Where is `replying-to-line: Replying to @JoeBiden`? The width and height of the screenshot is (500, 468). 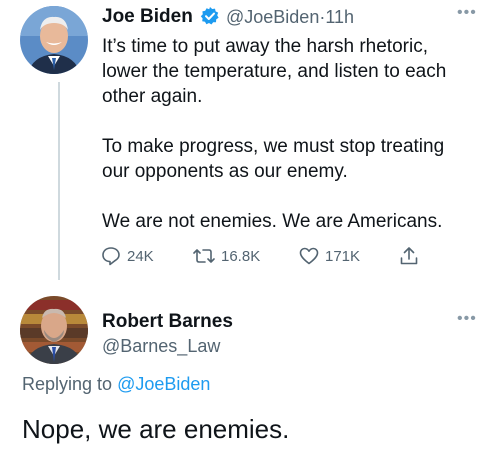
replying-to-line: Replying to @JoeBiden is located at coordinates (116, 384).